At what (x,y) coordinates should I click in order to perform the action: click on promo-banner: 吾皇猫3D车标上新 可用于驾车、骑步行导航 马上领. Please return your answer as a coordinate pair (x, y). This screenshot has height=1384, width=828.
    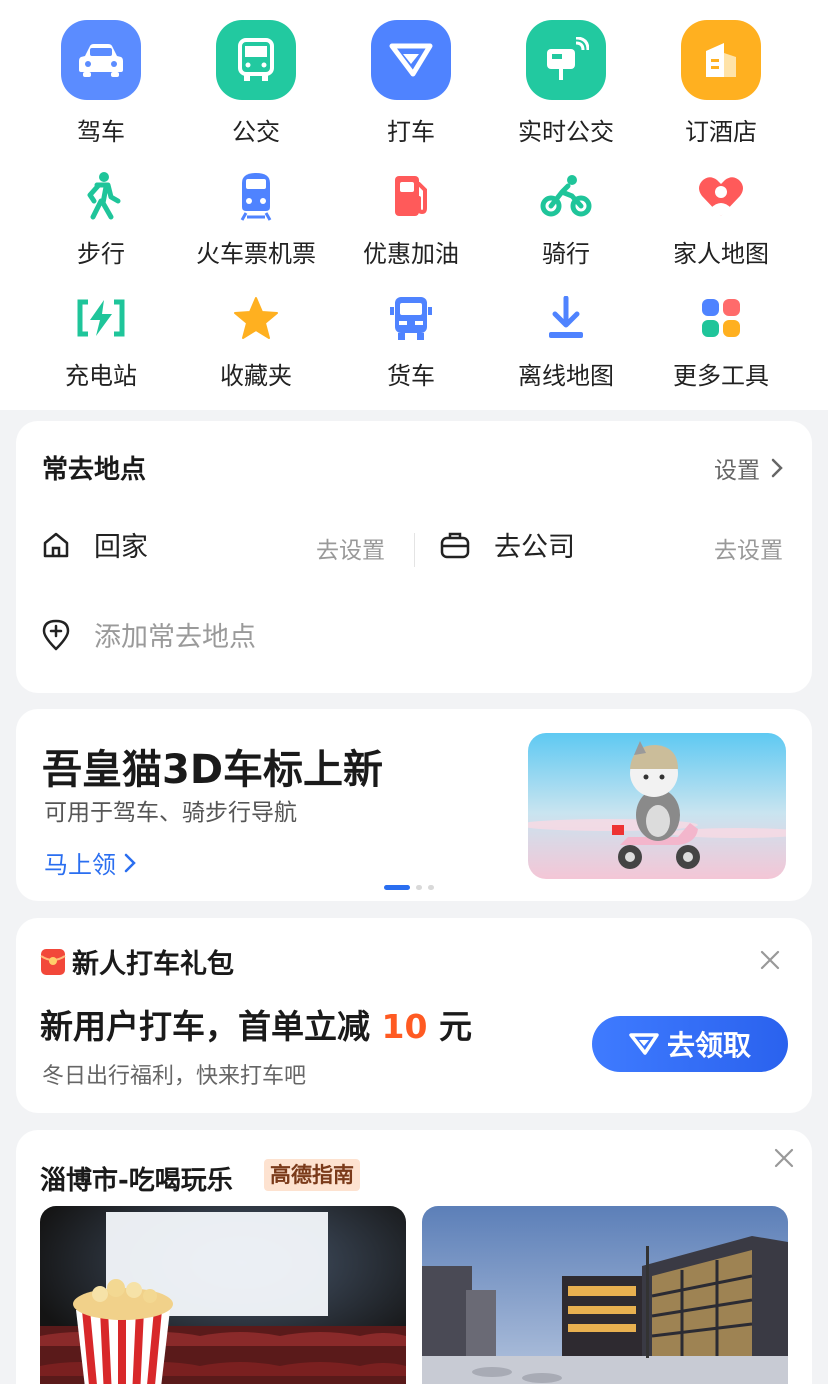
    Looking at the image, I should click on (414, 805).